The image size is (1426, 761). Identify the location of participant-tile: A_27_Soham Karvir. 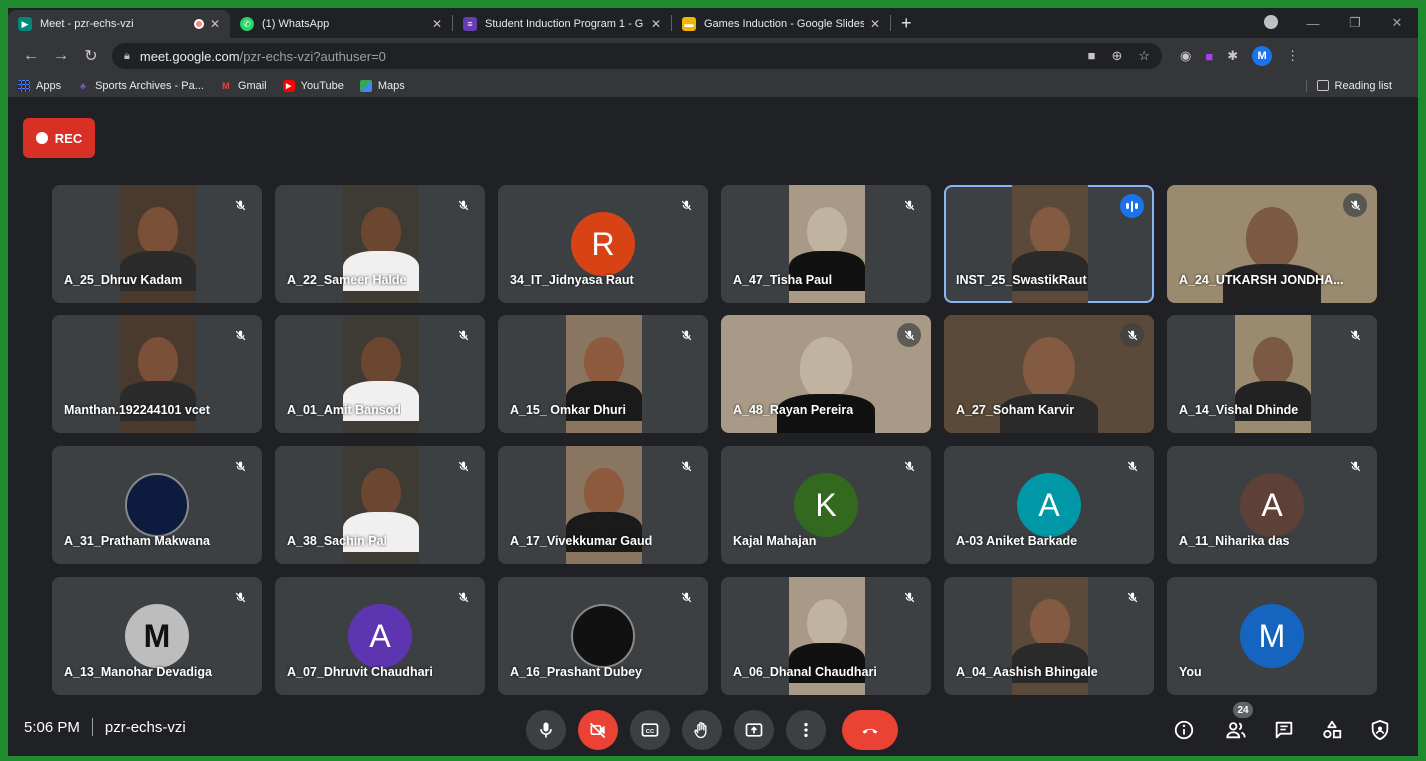
(1049, 374).